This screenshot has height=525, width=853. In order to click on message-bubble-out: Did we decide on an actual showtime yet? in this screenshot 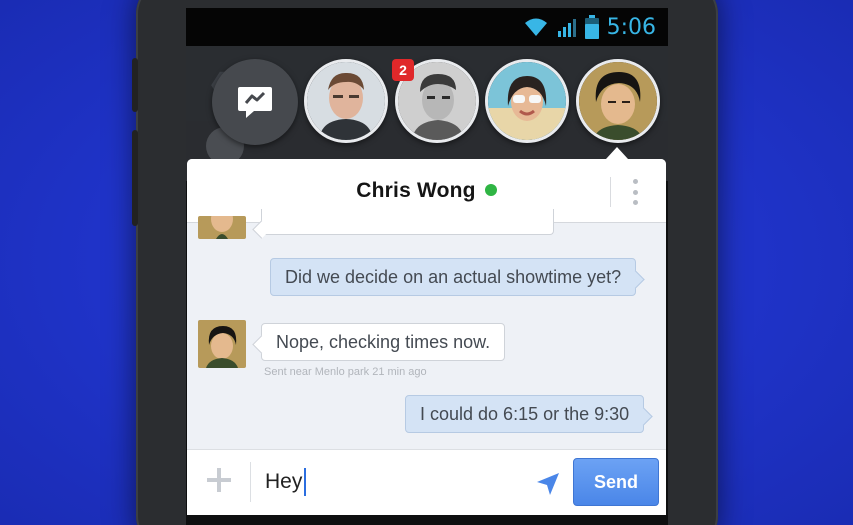, I will do `click(453, 277)`.